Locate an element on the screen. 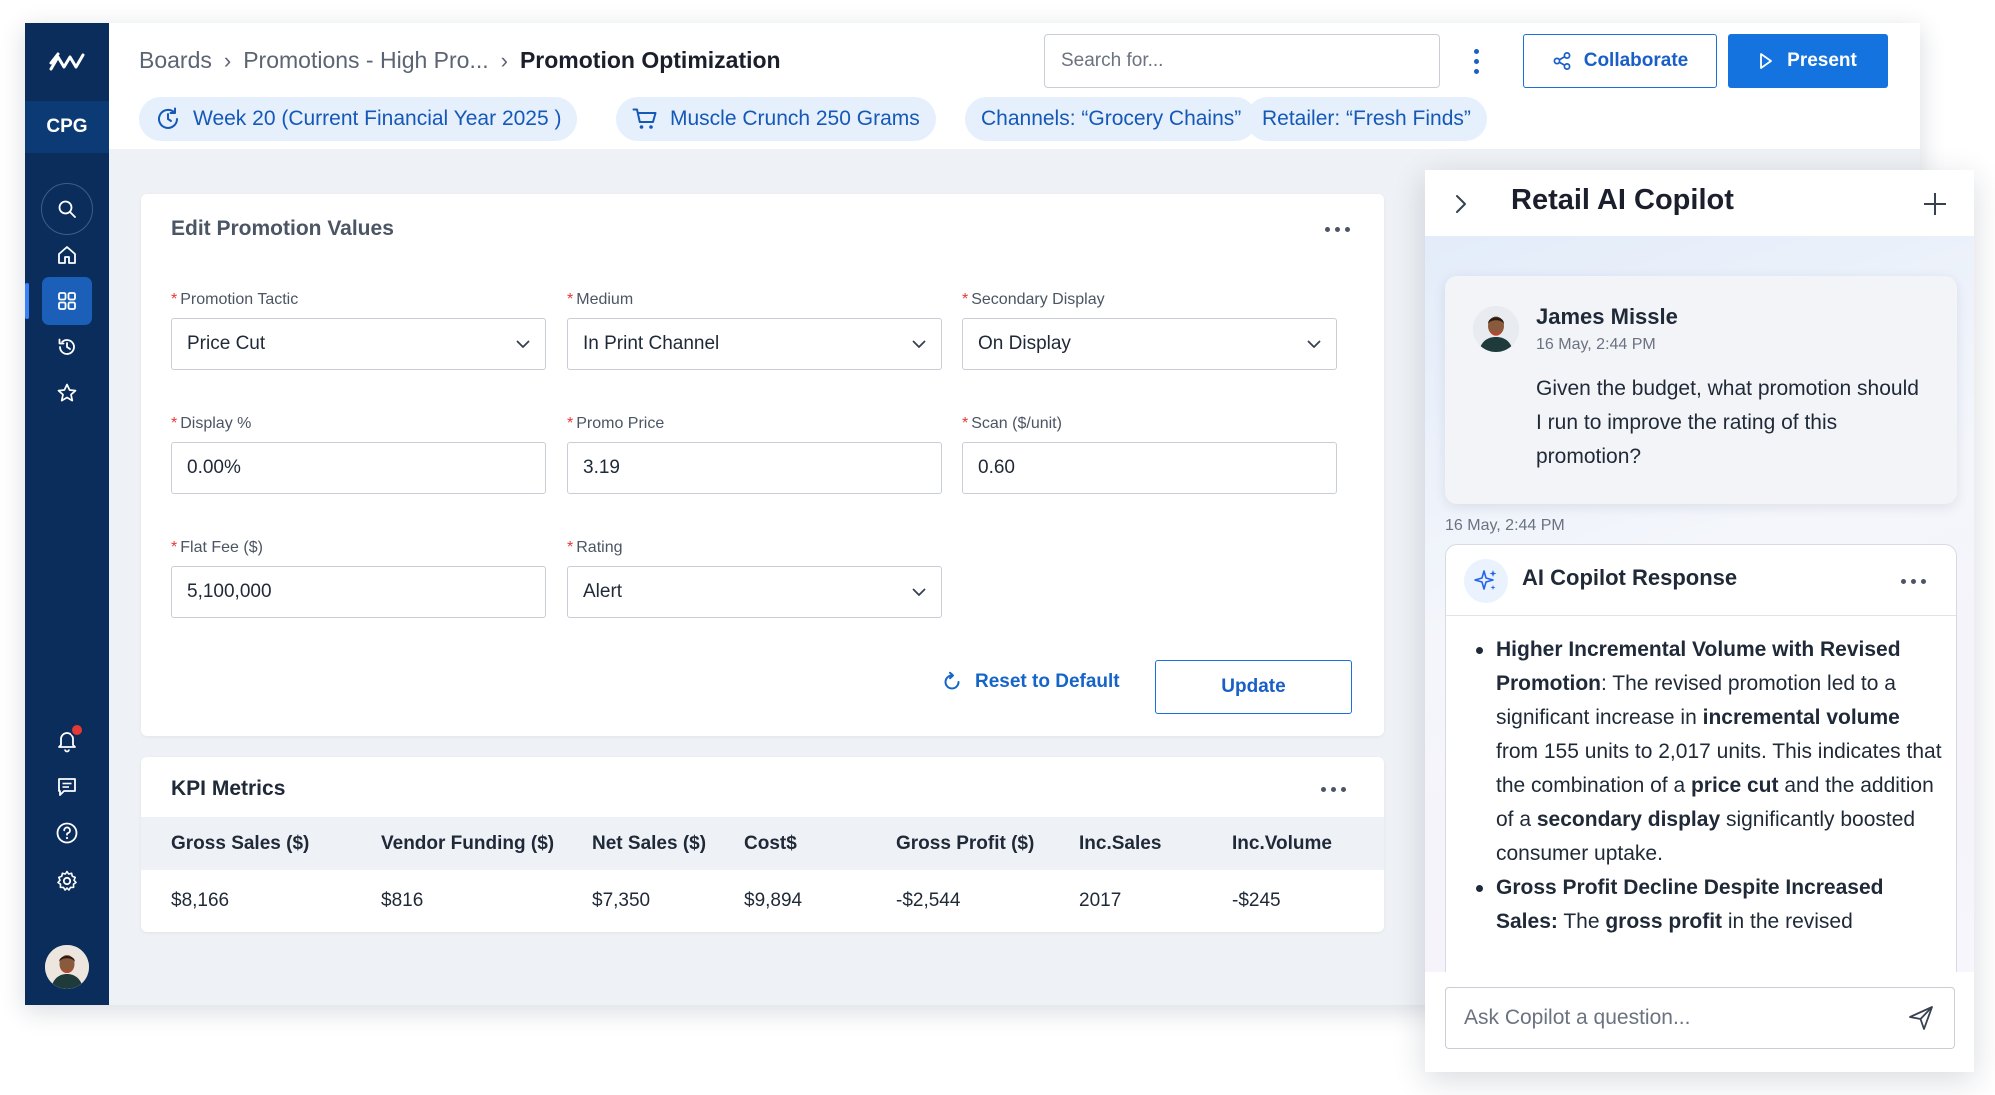  ask-copilot-input is located at coordinates (1700, 1018).